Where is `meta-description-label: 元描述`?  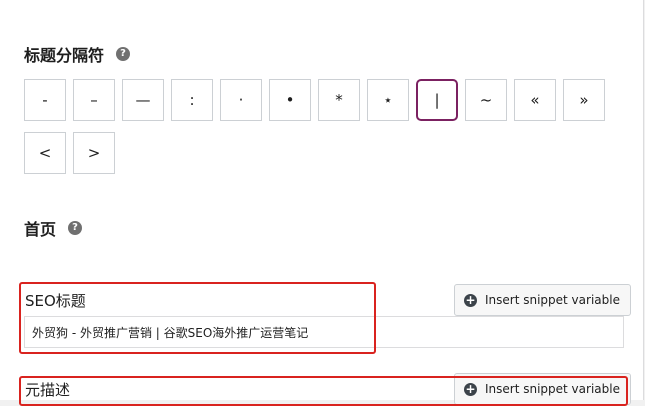
meta-description-label: 元描述 is located at coordinates (48, 390).